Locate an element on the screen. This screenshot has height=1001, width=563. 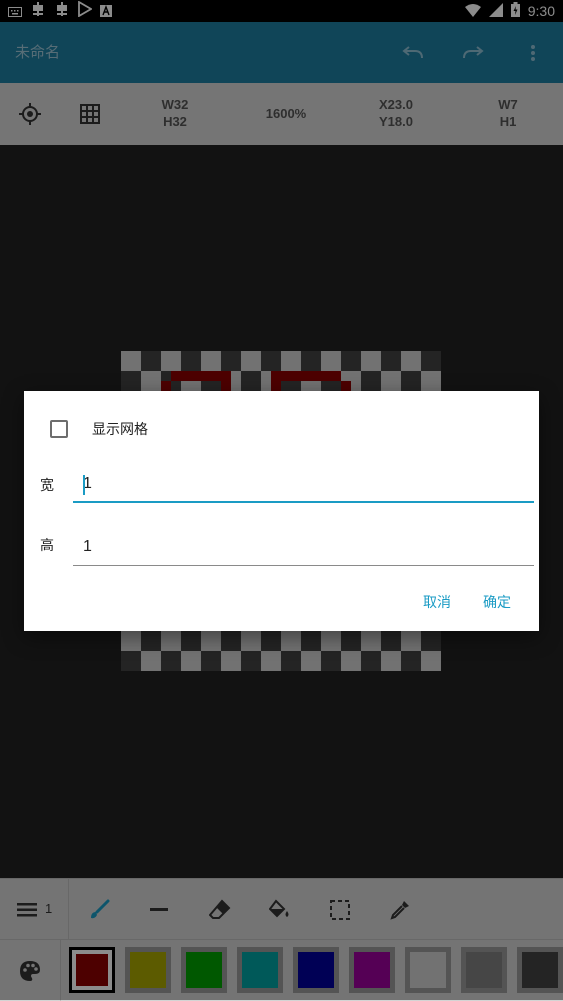
width-field is located at coordinates (308, 486).